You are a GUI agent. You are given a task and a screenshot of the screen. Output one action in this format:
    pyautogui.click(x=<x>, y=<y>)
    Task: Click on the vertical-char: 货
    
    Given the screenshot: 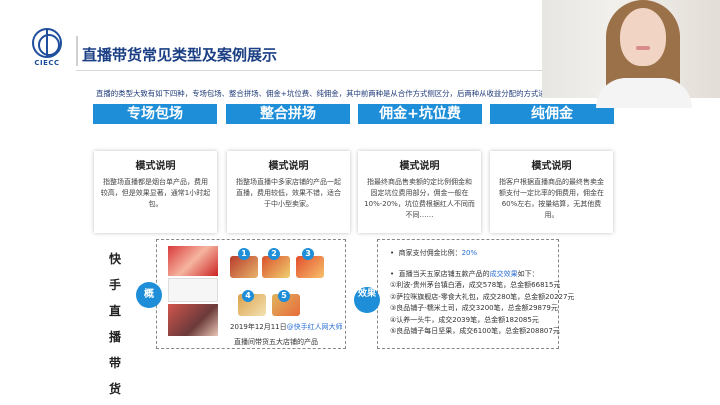 What is the action you would take?
    pyautogui.click(x=114, y=389)
    